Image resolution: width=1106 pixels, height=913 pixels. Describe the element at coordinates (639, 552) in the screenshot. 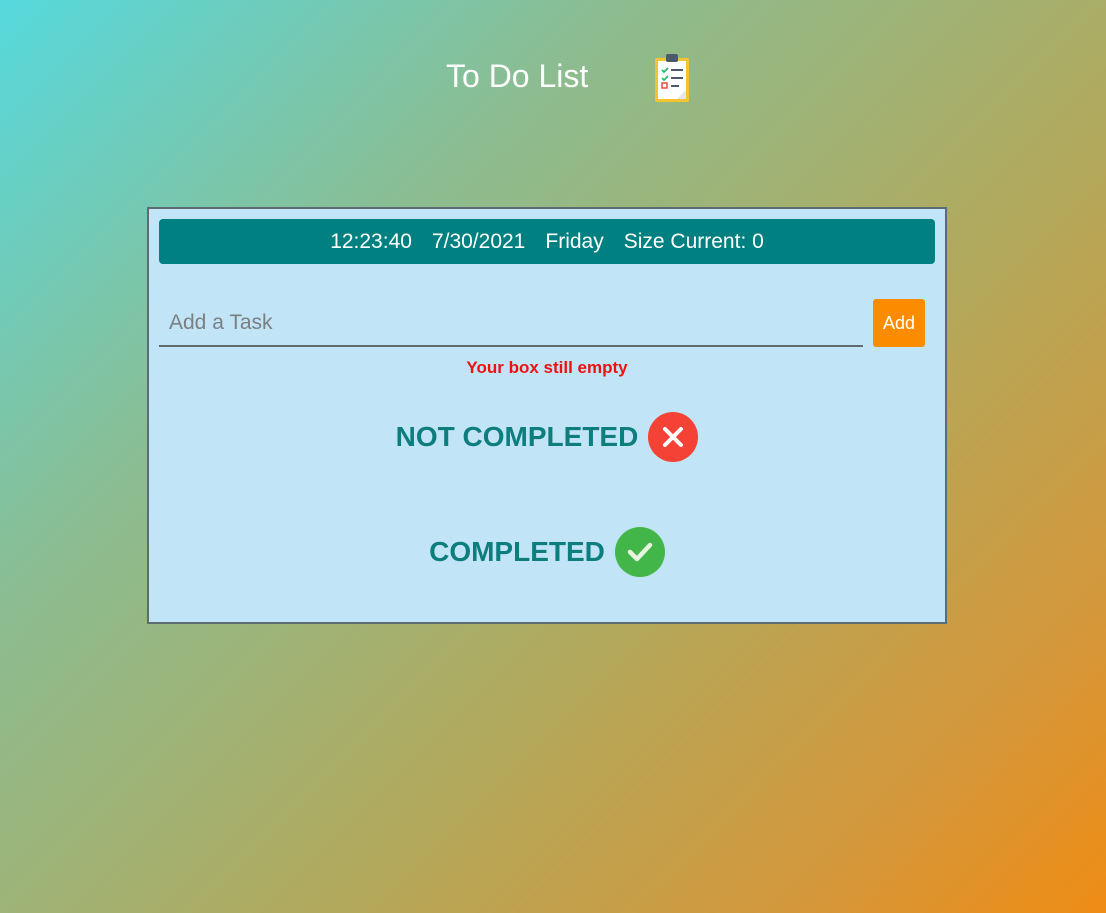

I see `check-circle-icon` at that location.